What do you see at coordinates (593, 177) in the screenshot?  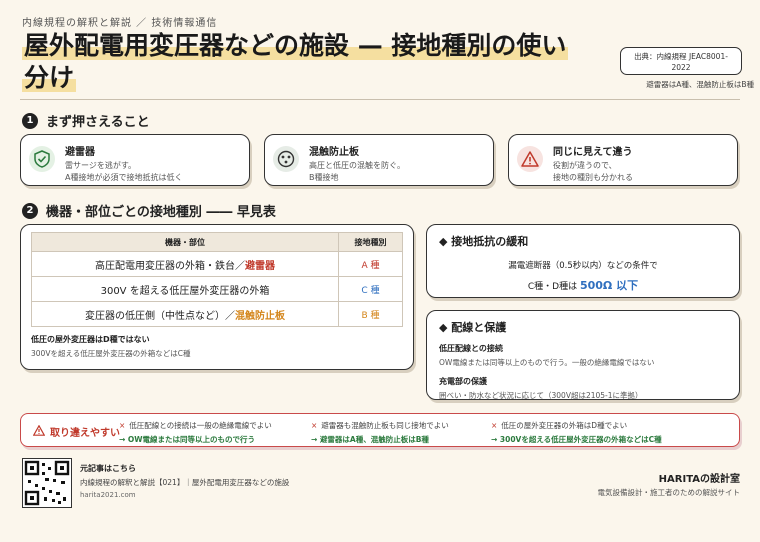 I see `key-card-line2: 接地の種別も分かれる` at bounding box center [593, 177].